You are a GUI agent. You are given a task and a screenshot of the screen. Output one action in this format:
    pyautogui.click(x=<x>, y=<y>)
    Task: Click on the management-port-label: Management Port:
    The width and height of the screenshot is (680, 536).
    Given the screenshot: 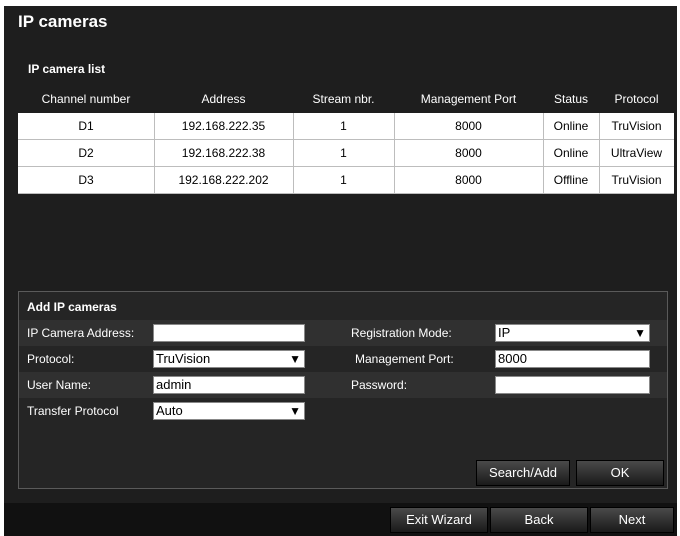 What is the action you would take?
    pyautogui.click(x=404, y=359)
    